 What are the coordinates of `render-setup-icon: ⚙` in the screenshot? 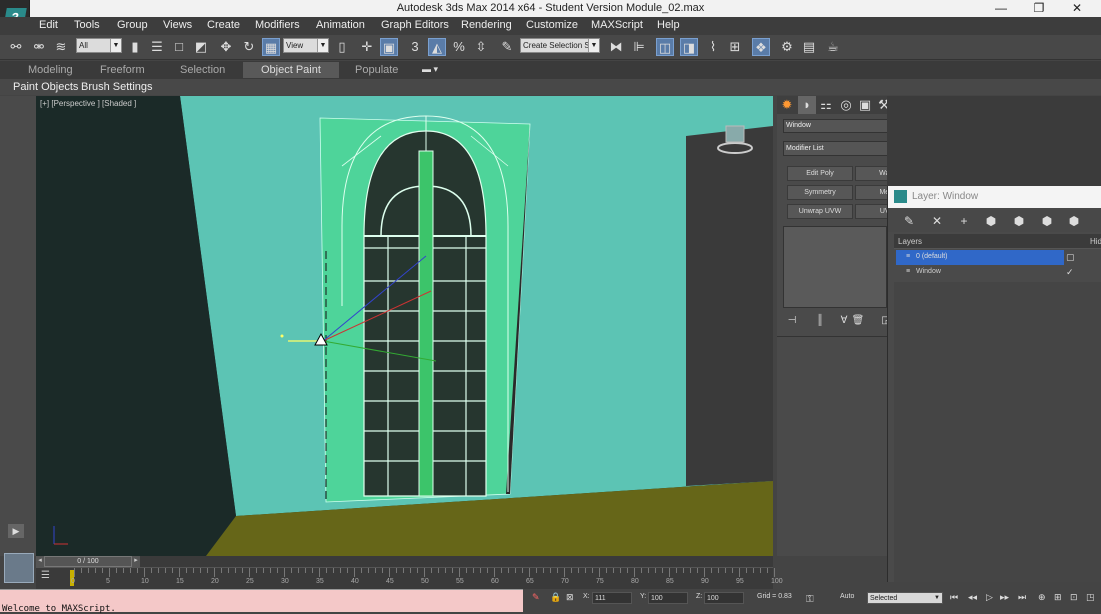 It's located at (787, 47).